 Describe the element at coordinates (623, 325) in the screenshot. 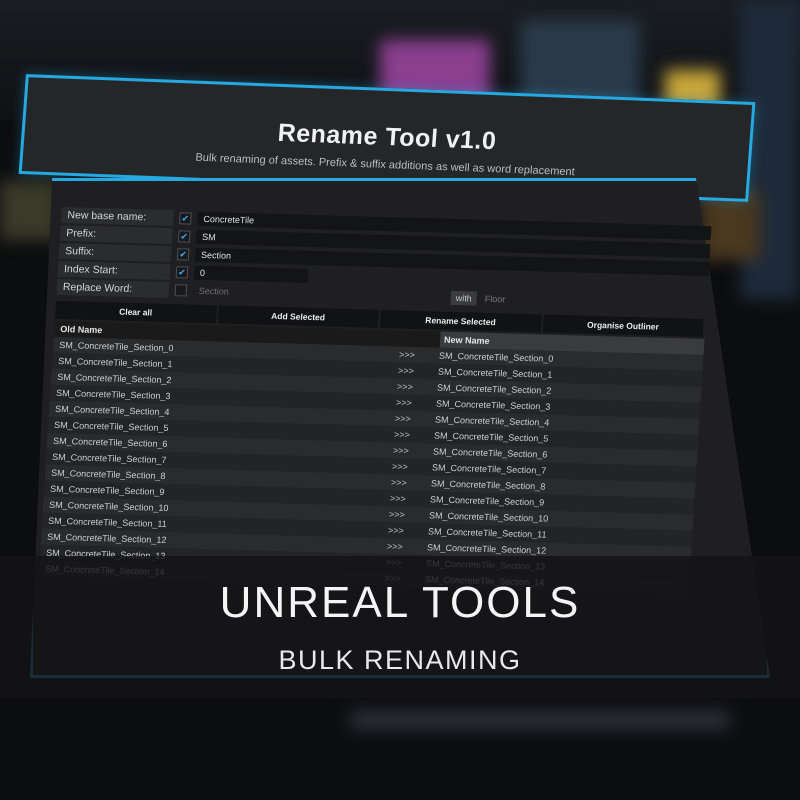

I see `organise-outliner-button: Organise Outliner` at that location.